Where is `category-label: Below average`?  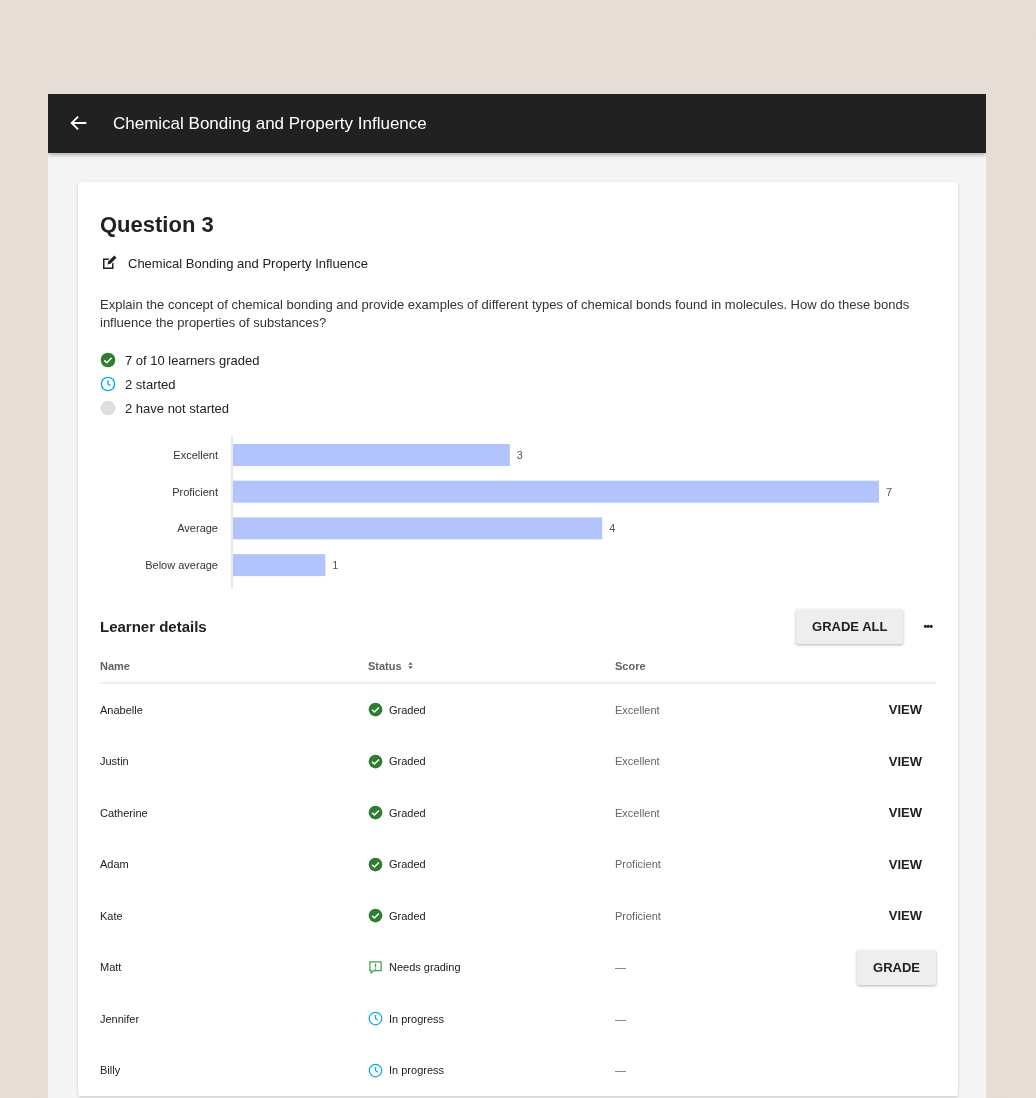
category-label: Below average is located at coordinates (181, 565).